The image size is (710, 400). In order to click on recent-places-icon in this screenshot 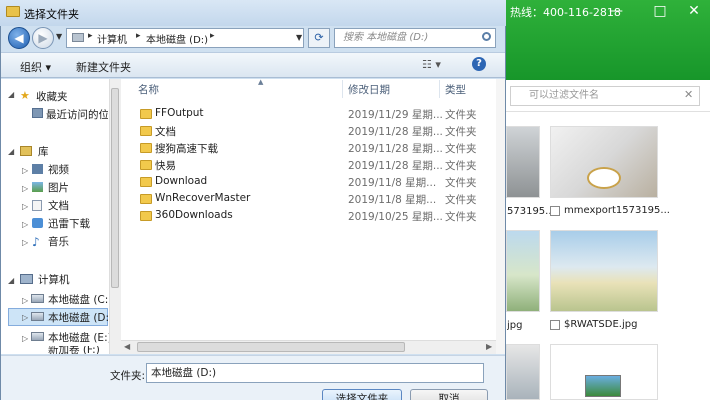, I will do `click(37, 113)`.